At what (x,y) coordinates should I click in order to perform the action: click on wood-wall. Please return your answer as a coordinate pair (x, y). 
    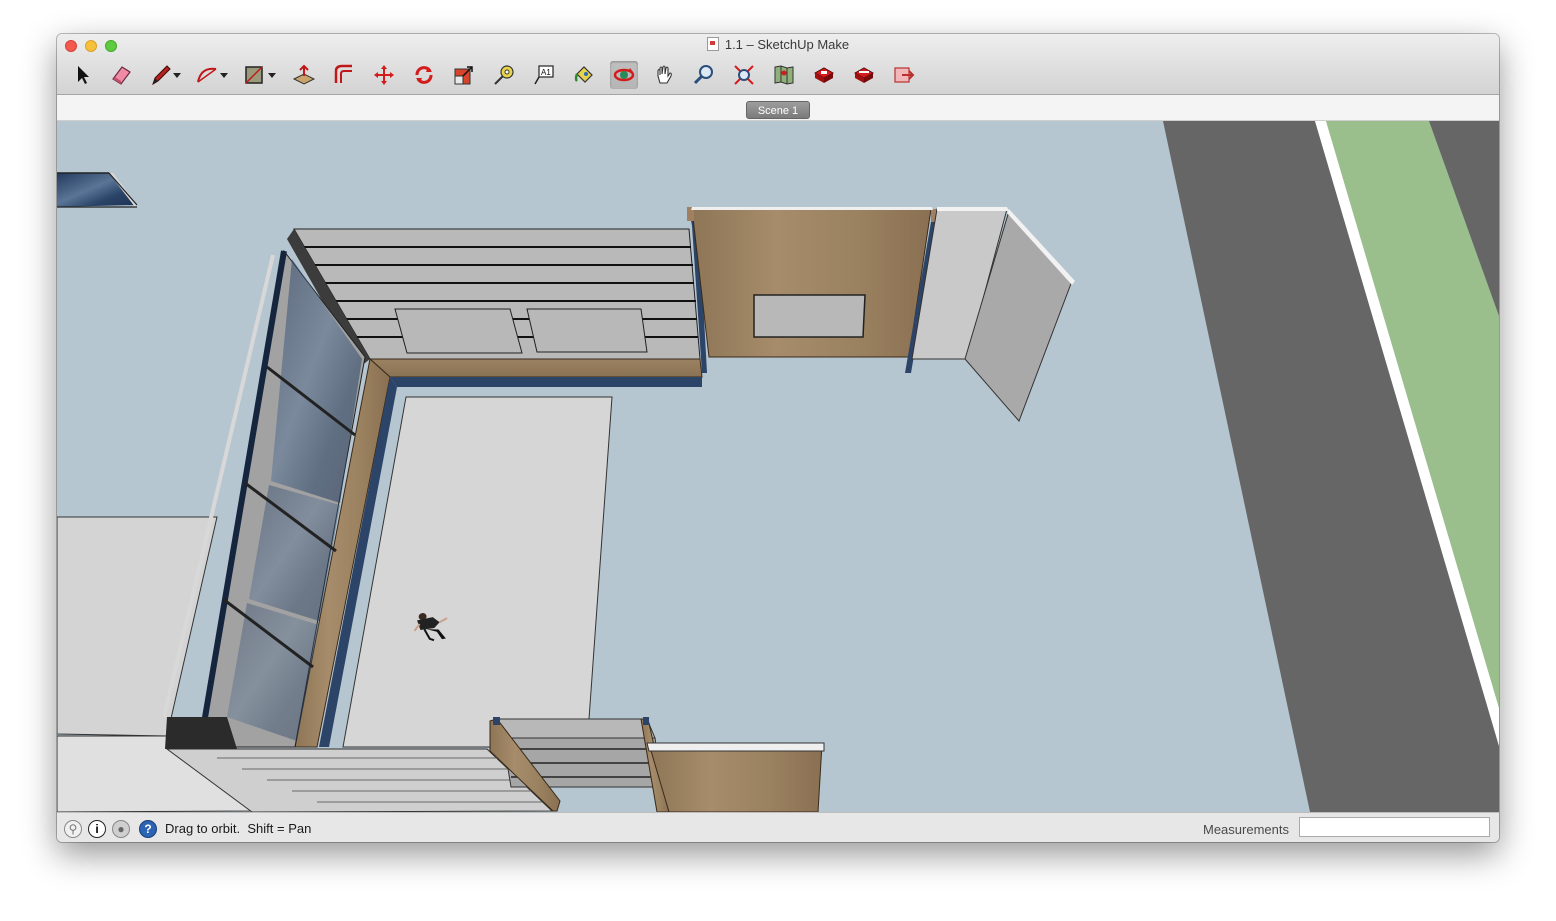
    Looking at the image, I should click on (812, 290).